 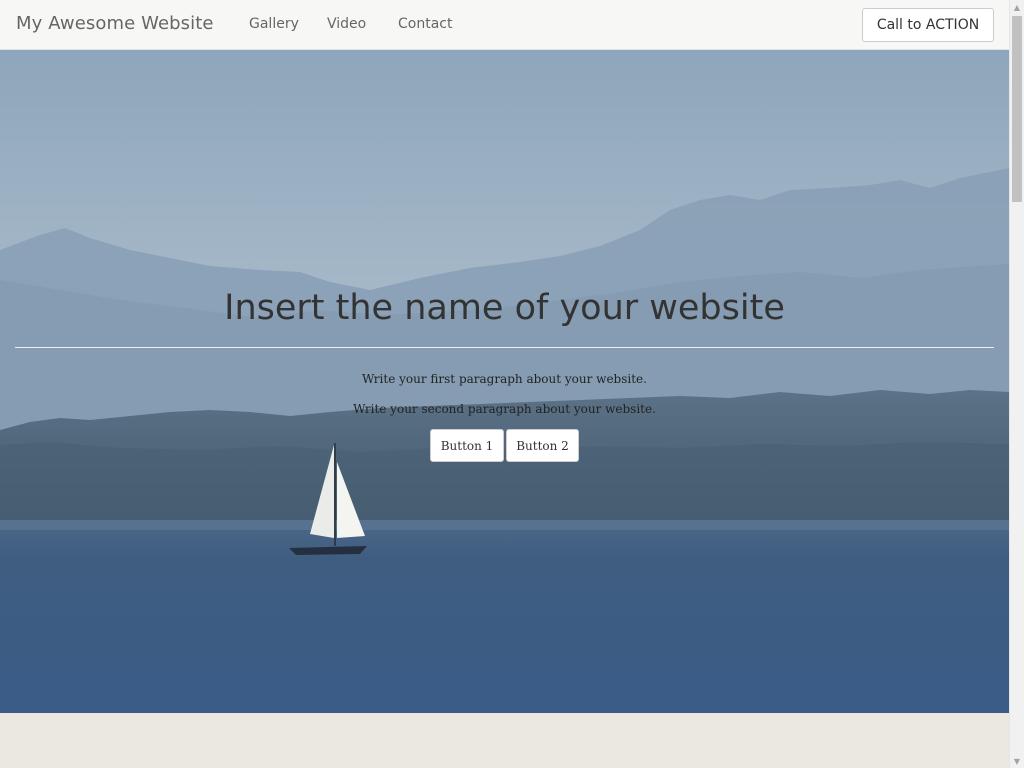 I want to click on button-2: Button 2, so click(x=542, y=445).